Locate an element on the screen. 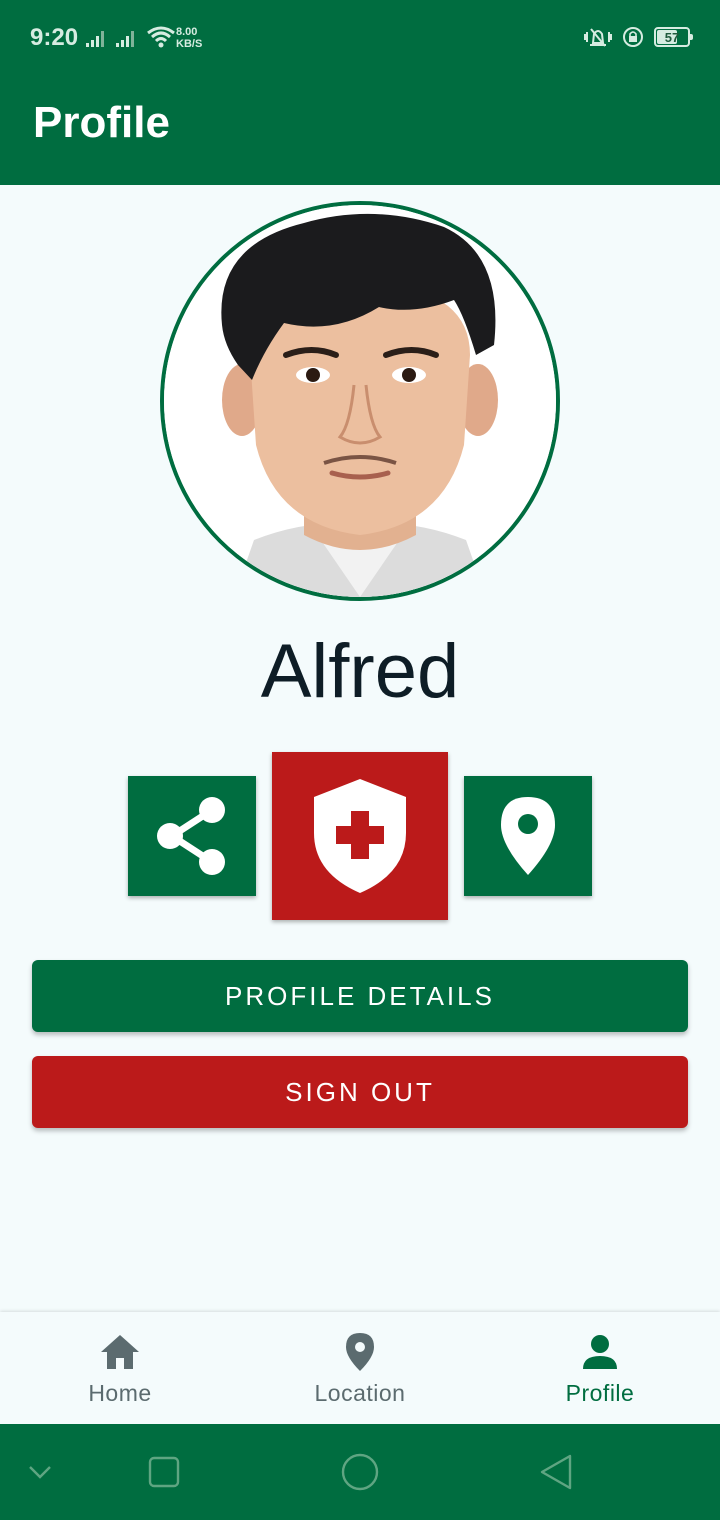 Image resolution: width=720 pixels, height=1520 pixels. status-right: 57 is located at coordinates (638, 37).